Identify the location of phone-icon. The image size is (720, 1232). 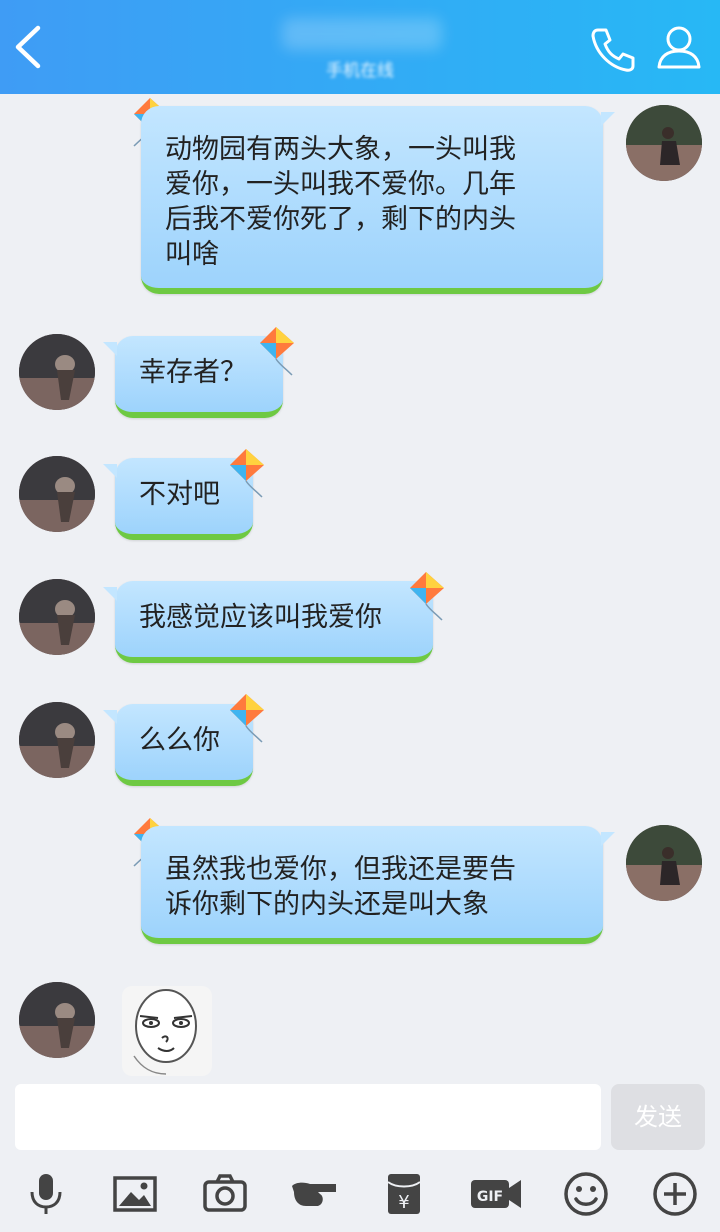
(613, 49).